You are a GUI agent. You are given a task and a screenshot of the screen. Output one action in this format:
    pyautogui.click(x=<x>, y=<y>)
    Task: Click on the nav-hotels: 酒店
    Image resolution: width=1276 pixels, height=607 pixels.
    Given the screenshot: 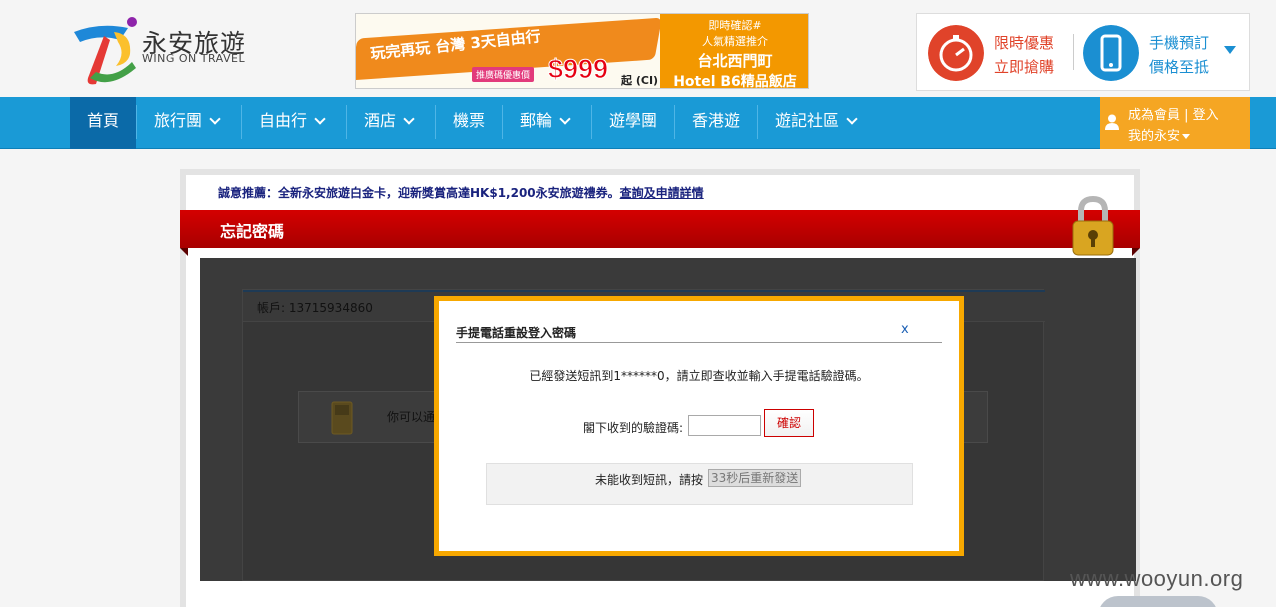 What is the action you would take?
    pyautogui.click(x=388, y=123)
    